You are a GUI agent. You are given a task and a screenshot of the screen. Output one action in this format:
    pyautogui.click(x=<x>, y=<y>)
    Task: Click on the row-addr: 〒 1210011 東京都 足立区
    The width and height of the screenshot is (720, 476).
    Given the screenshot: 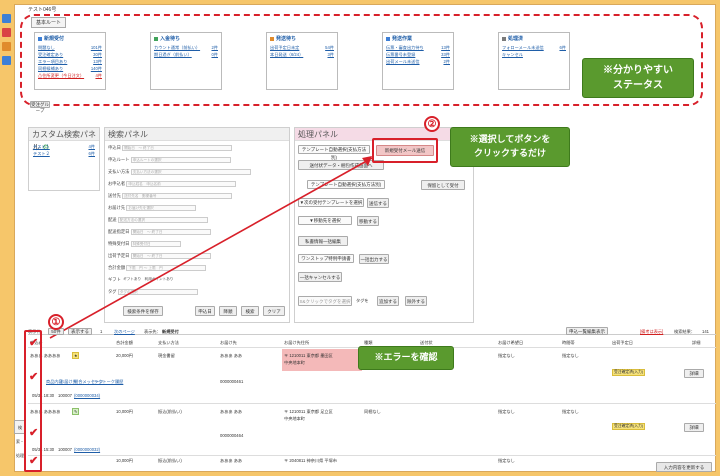 What is the action you would take?
    pyautogui.click(x=308, y=411)
    